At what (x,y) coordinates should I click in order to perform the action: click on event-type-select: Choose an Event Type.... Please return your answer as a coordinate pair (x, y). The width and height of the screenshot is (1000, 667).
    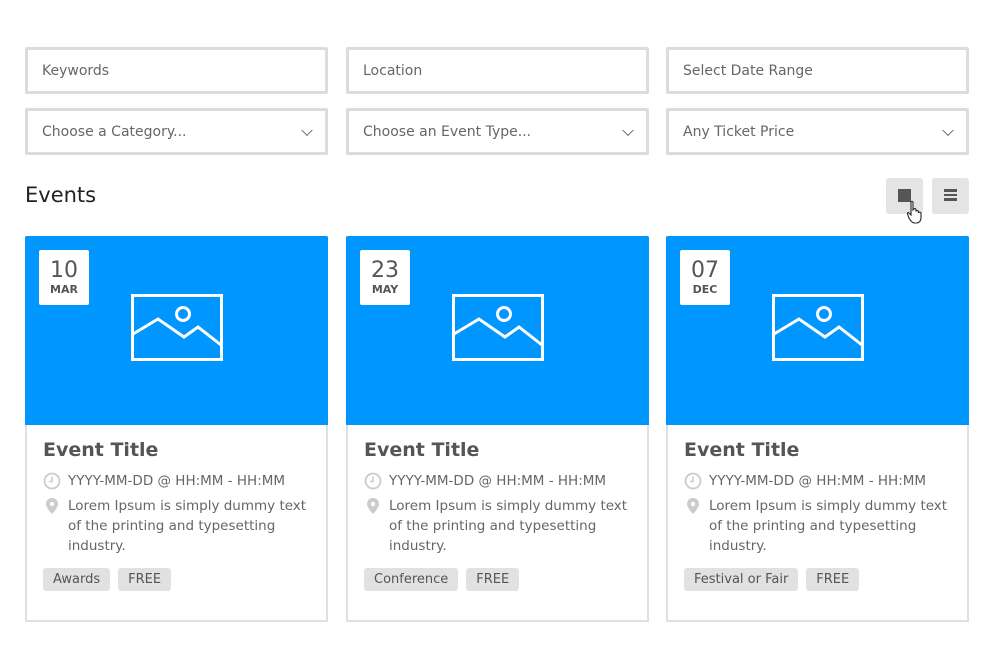
    Looking at the image, I should click on (497, 131).